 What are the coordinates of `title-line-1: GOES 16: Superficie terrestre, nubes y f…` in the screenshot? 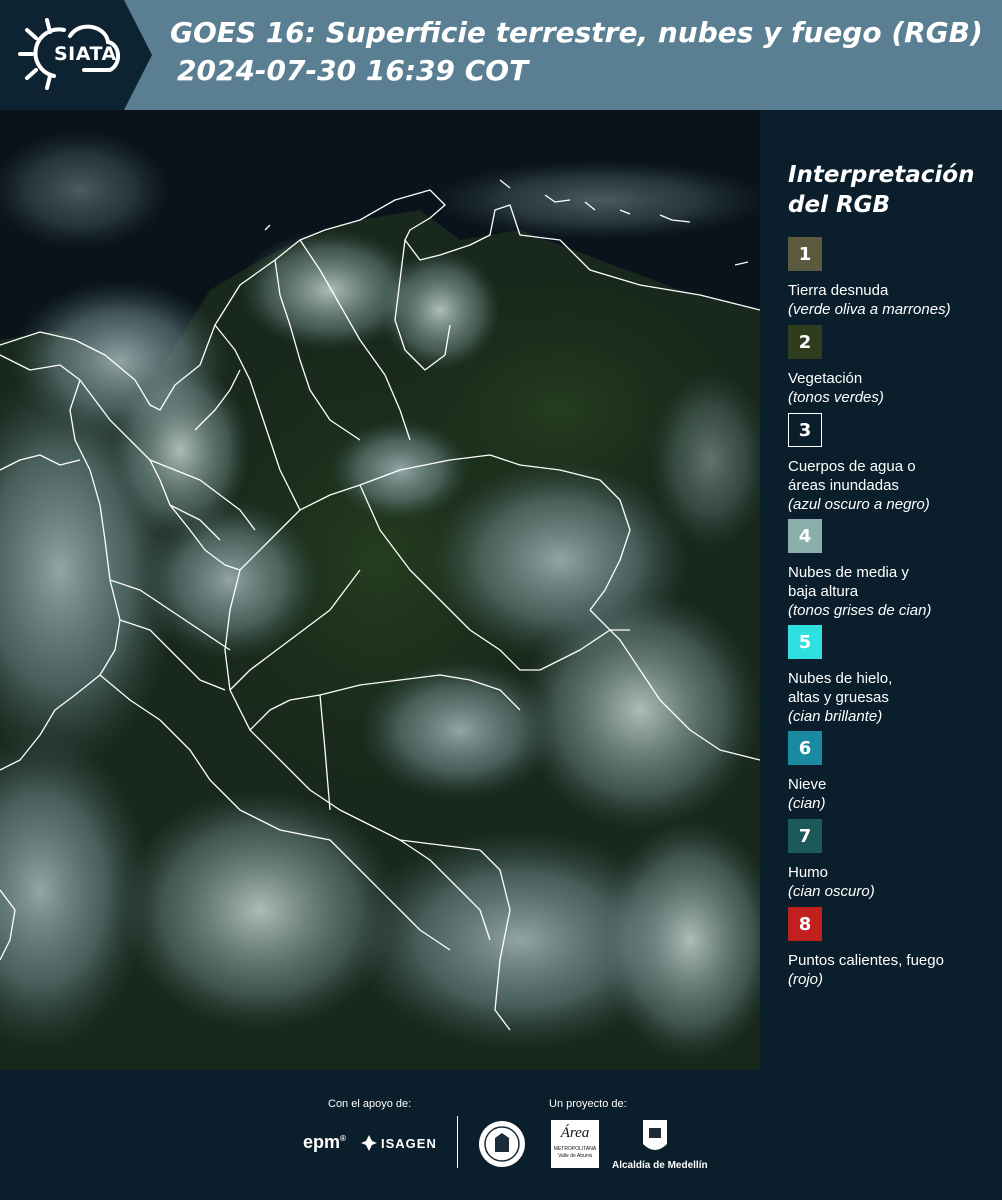 It's located at (576, 32).